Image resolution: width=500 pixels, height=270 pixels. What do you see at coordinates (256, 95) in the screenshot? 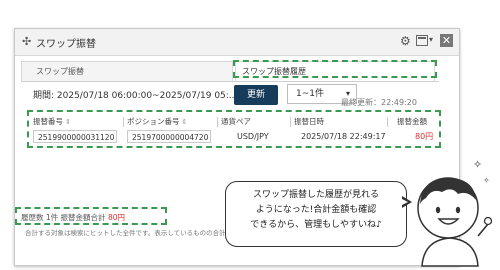
I see `update-button: 更新` at bounding box center [256, 95].